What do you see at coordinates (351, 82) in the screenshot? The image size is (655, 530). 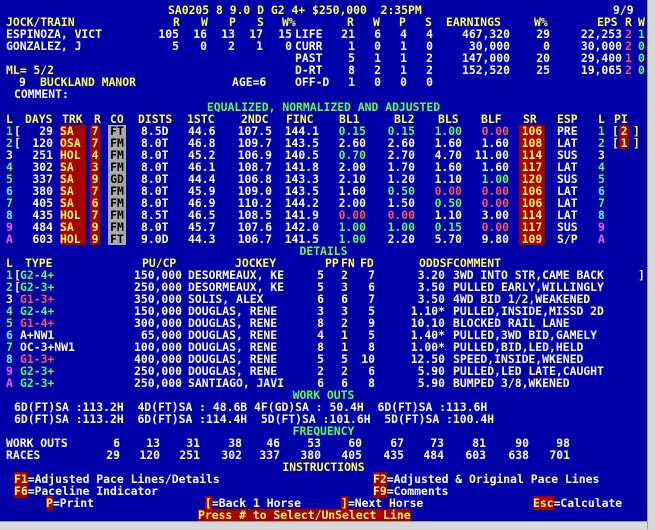 I see `trainer-races: 1` at bounding box center [351, 82].